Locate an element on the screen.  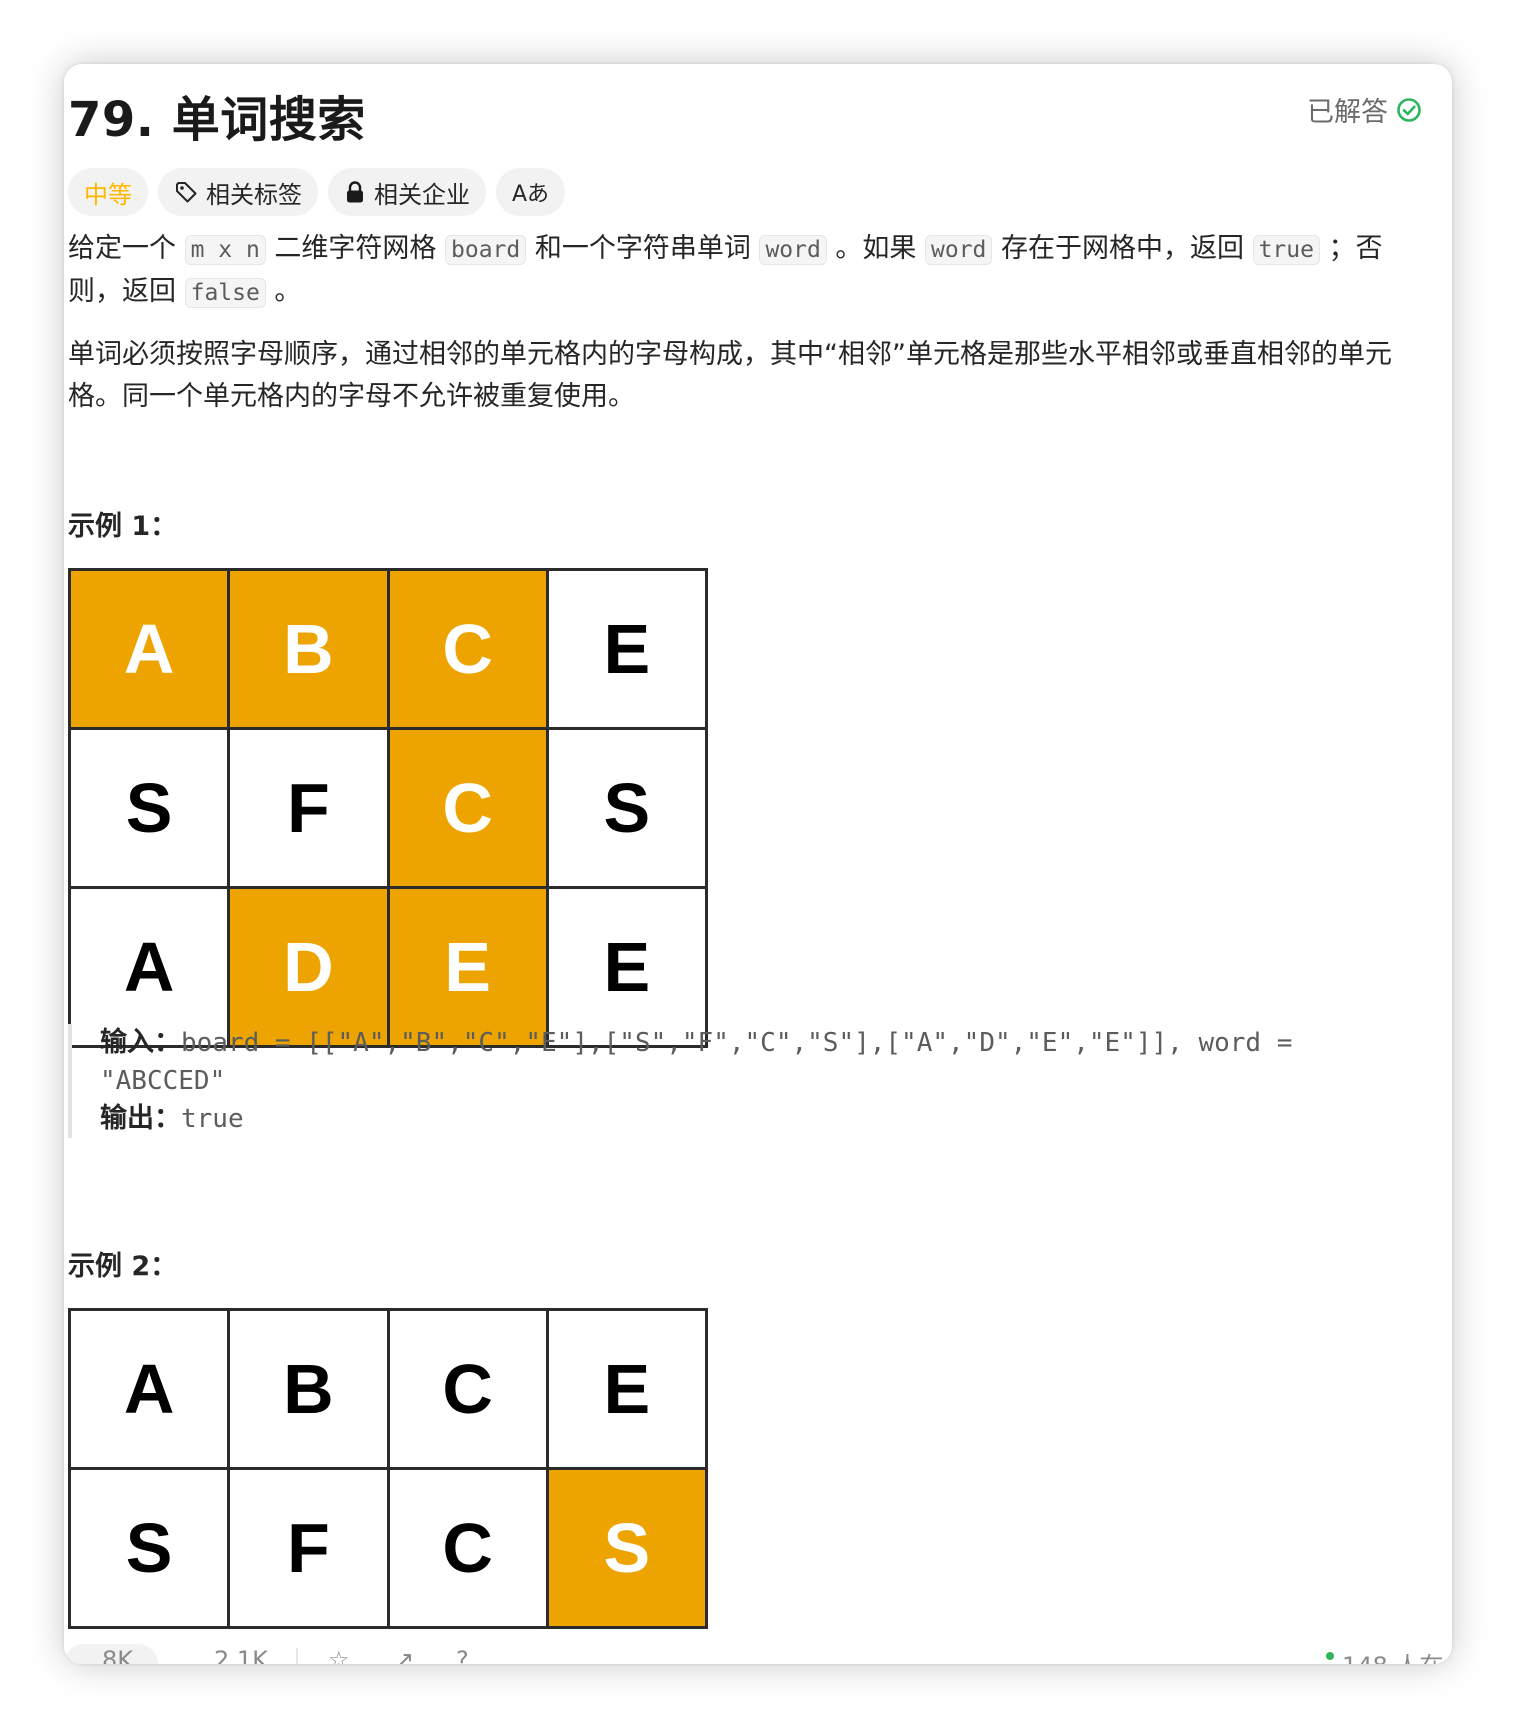
inline-code: board is located at coordinates (486, 250).